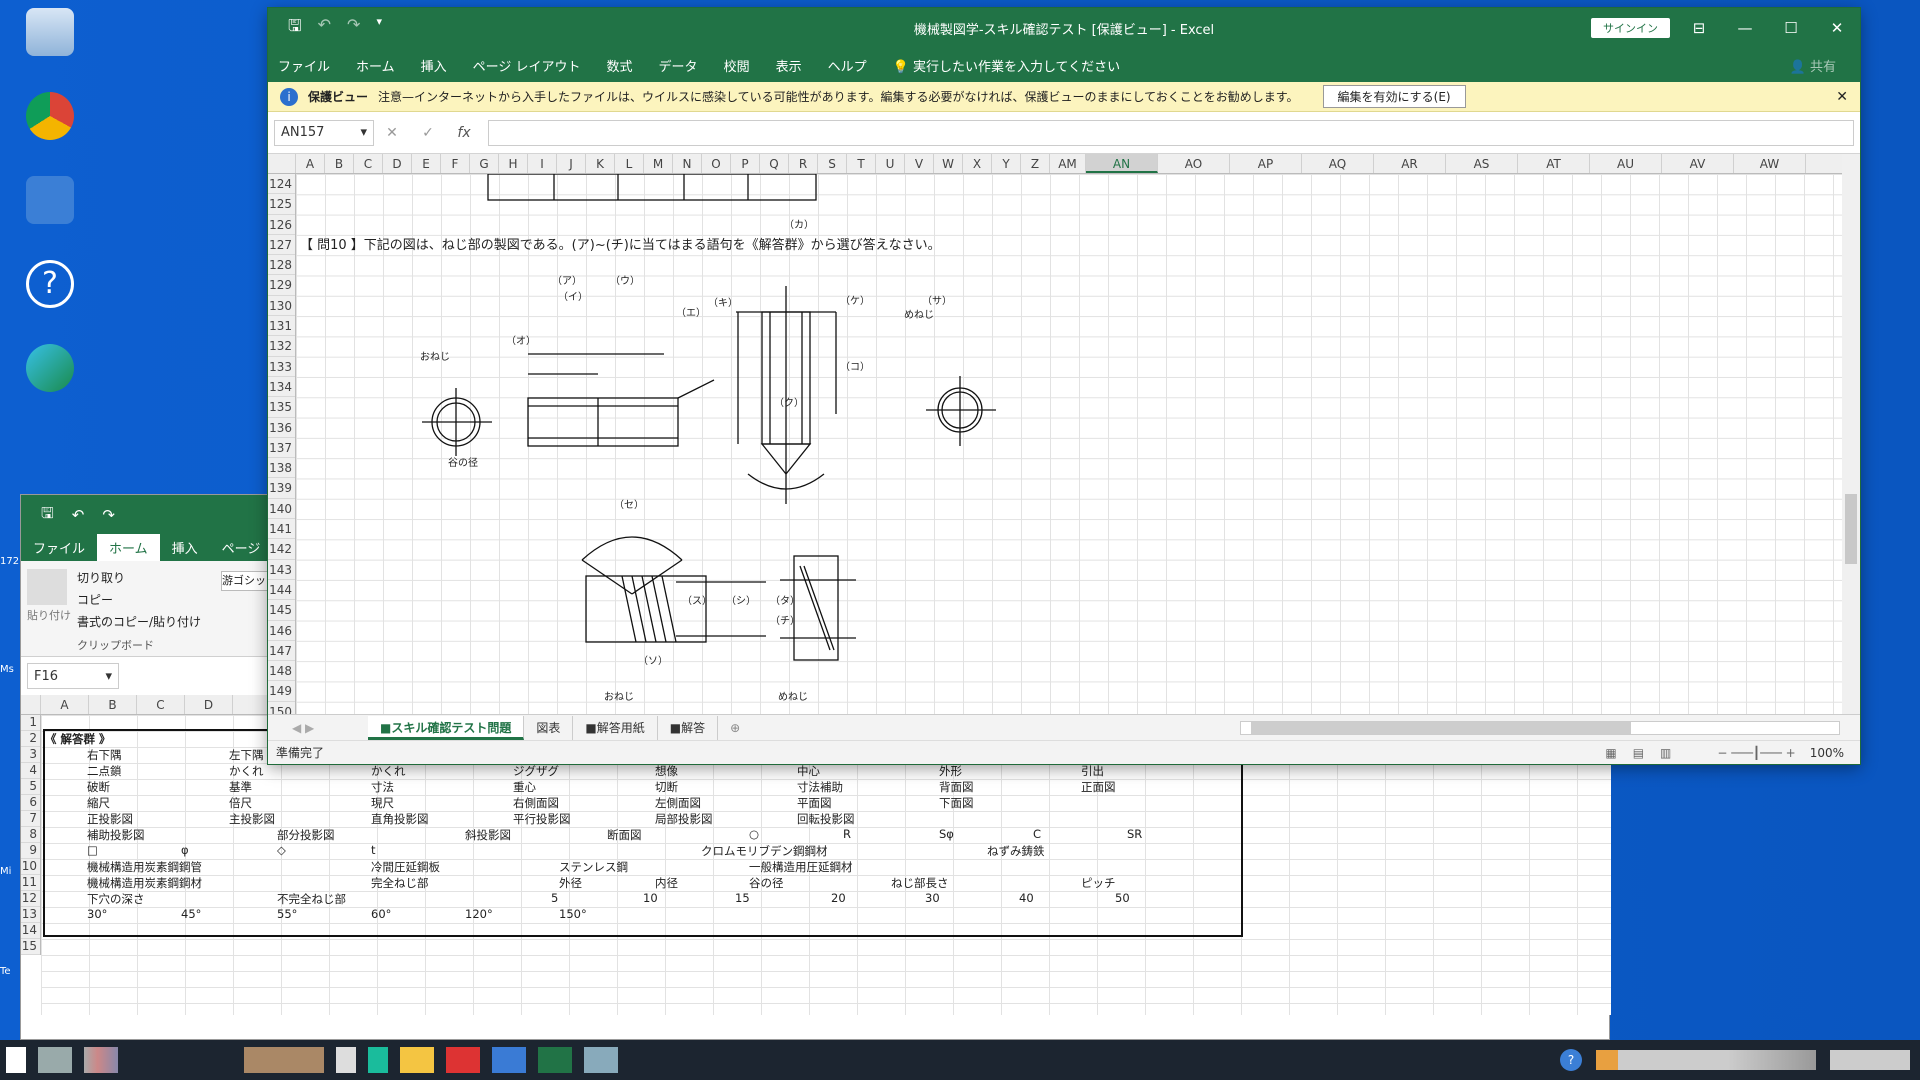 This screenshot has height=1080, width=1920. What do you see at coordinates (678, 65) in the screenshot?
I see `menu-data: データ` at bounding box center [678, 65].